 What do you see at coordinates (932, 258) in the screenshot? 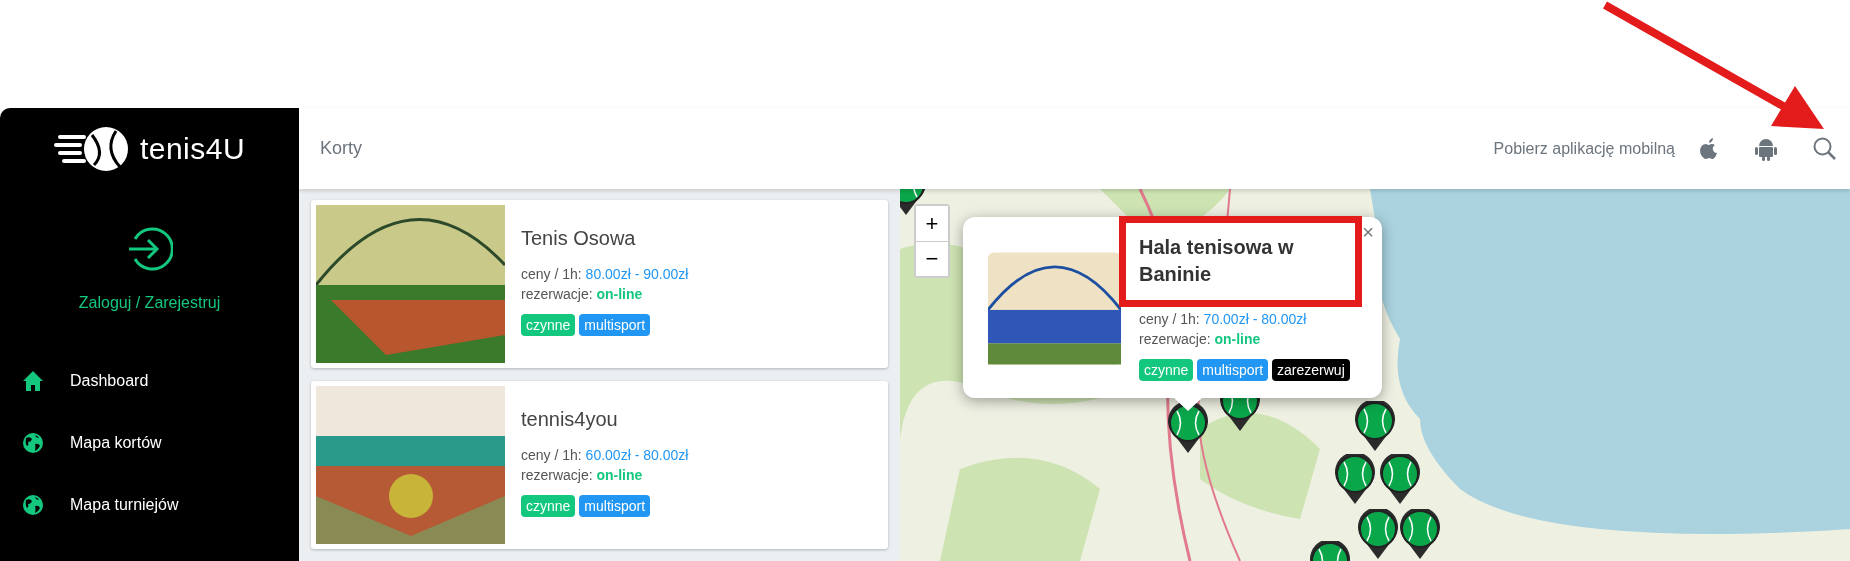
I see `zoom-out-button: −` at bounding box center [932, 258].